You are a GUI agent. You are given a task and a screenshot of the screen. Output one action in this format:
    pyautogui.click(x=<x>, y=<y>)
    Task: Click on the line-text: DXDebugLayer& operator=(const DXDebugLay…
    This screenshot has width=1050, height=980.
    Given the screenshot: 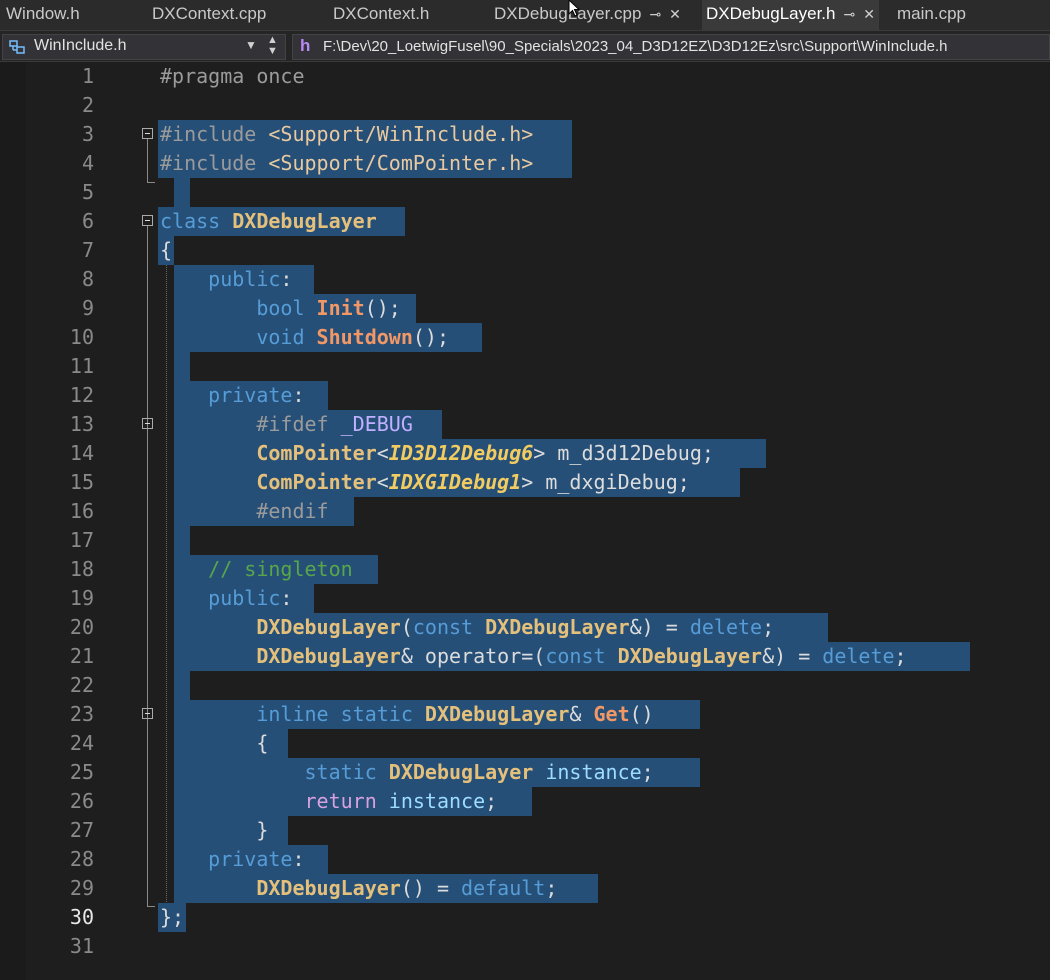 What is the action you would take?
    pyautogui.click(x=581, y=656)
    